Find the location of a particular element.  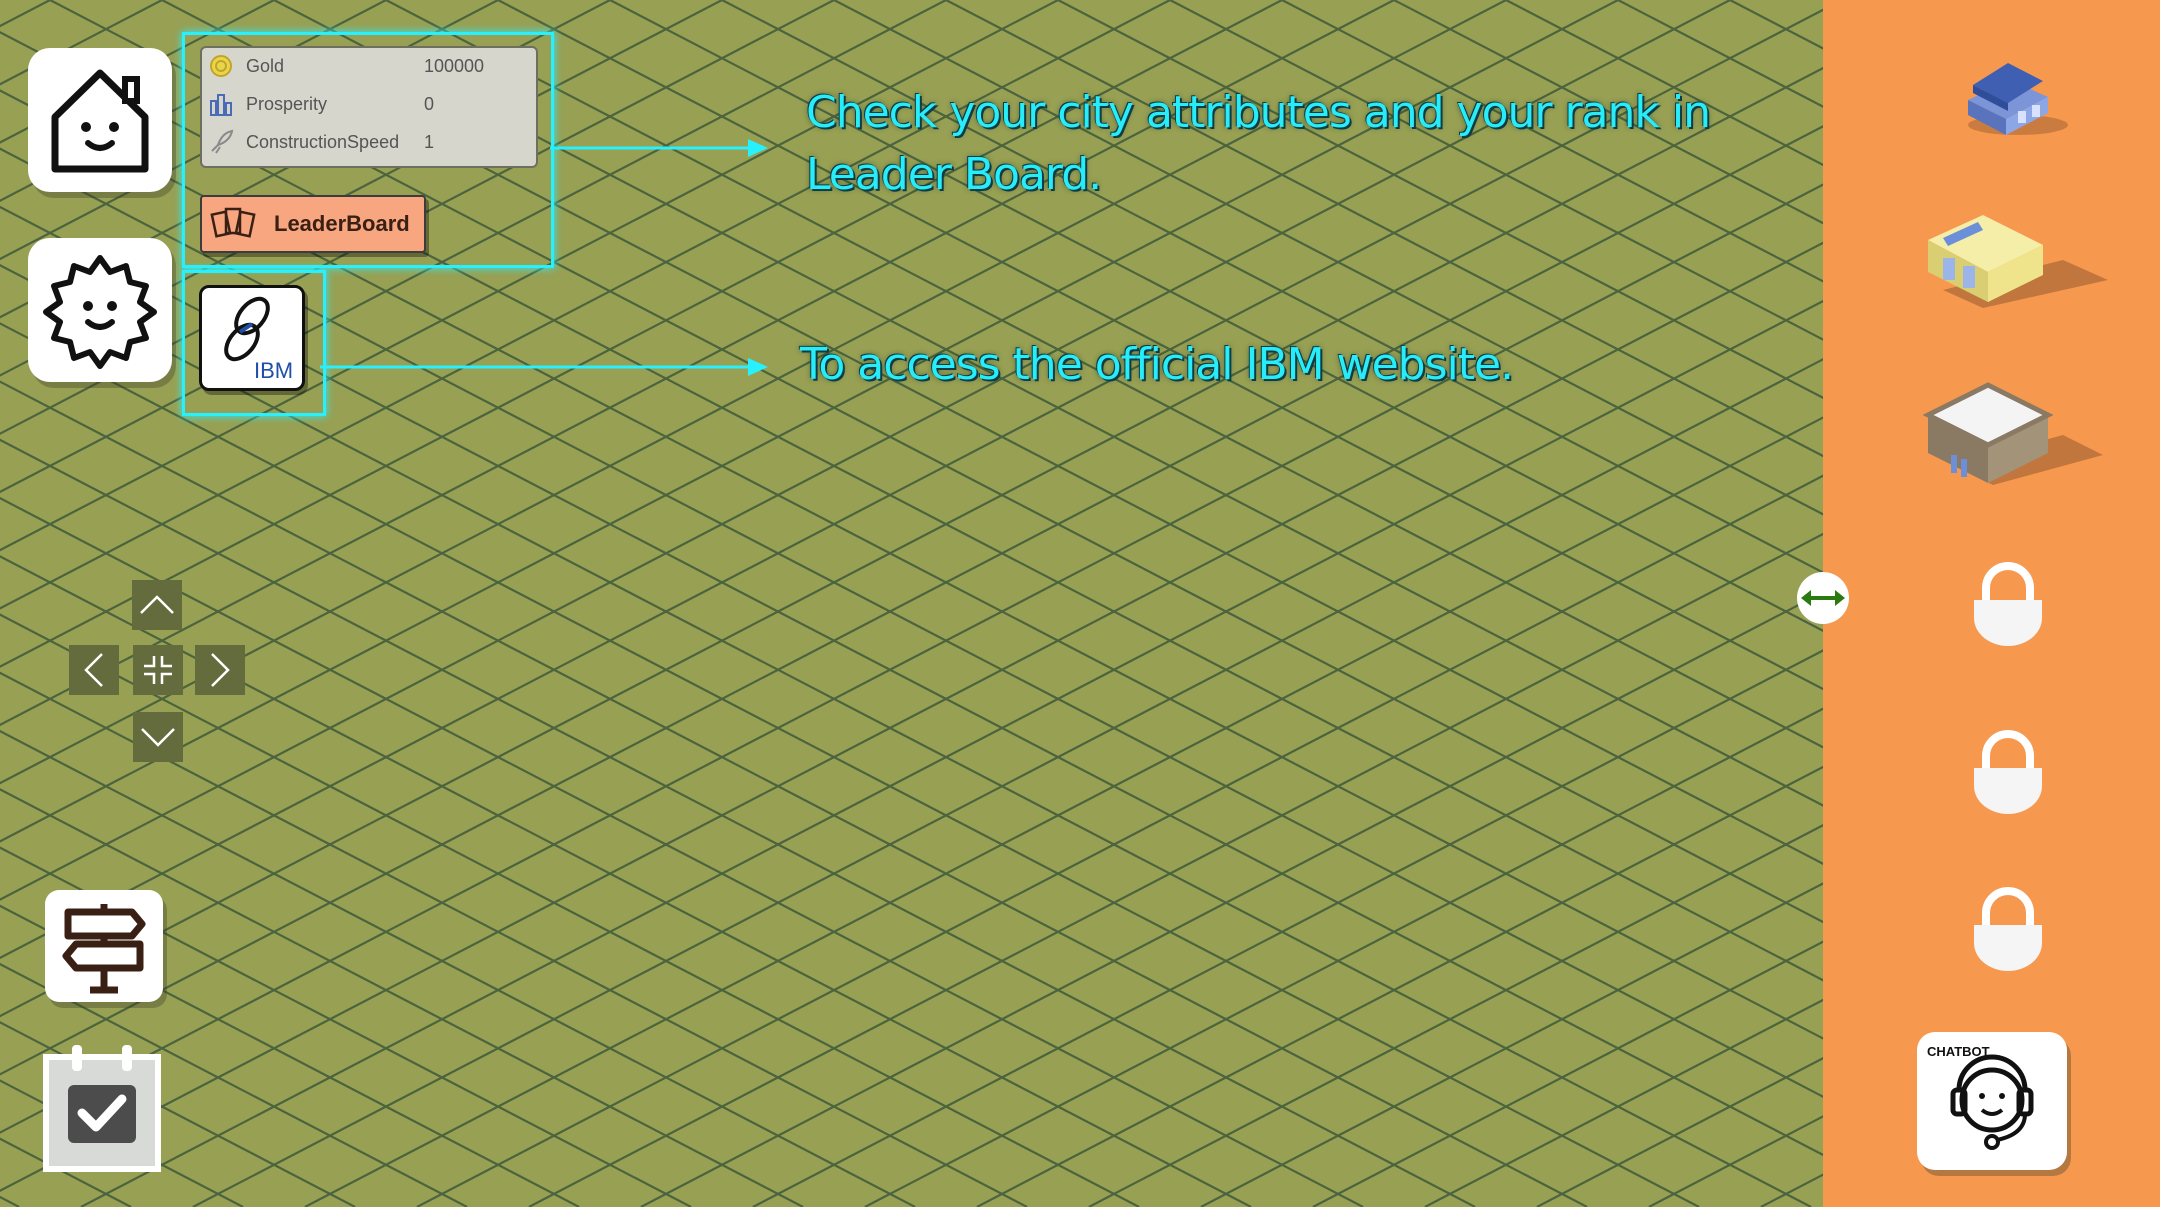

chevron-up-icon is located at coordinates (157, 604).